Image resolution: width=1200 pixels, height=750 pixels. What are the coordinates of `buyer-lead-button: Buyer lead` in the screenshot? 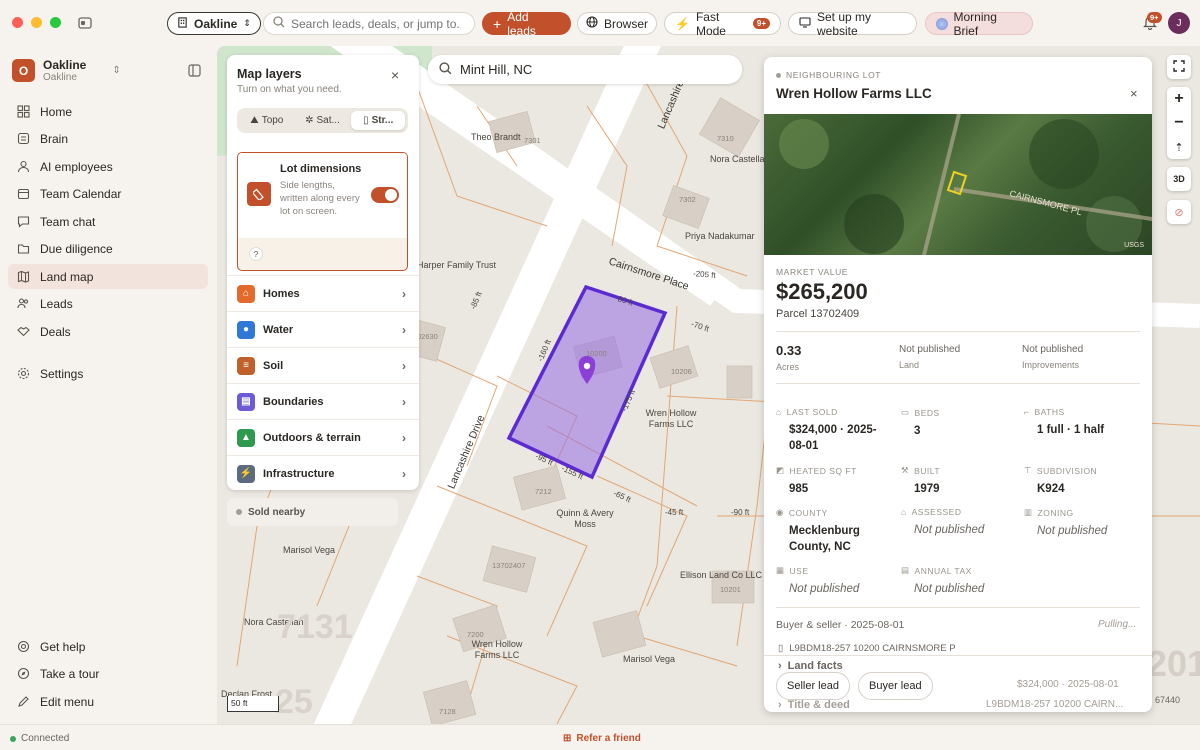 It's located at (895, 686).